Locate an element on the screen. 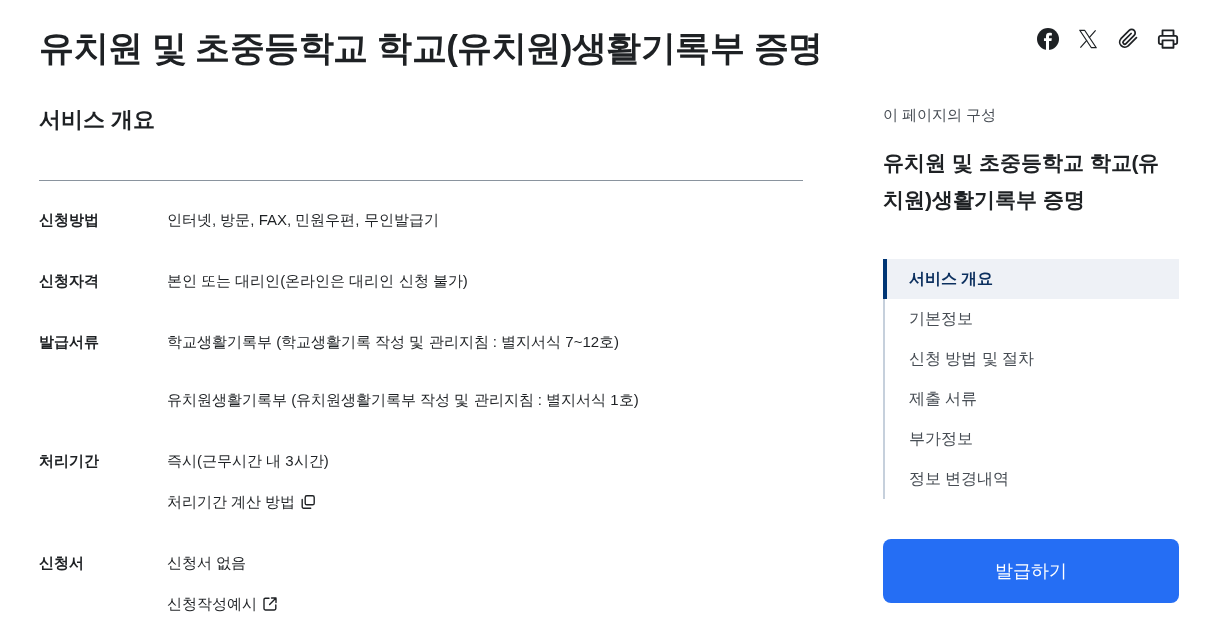 This screenshot has width=1225, height=624. row-label: 신청자격 is located at coordinates (69, 281).